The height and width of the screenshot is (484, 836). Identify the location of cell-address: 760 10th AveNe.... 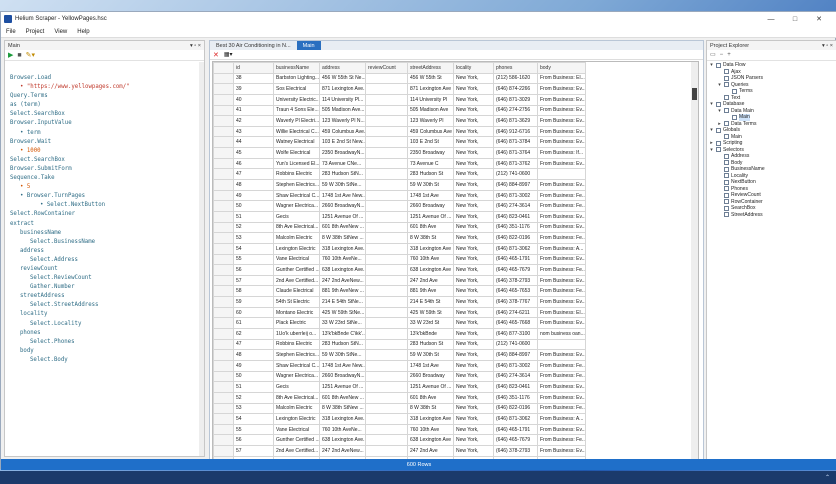
(342, 429).